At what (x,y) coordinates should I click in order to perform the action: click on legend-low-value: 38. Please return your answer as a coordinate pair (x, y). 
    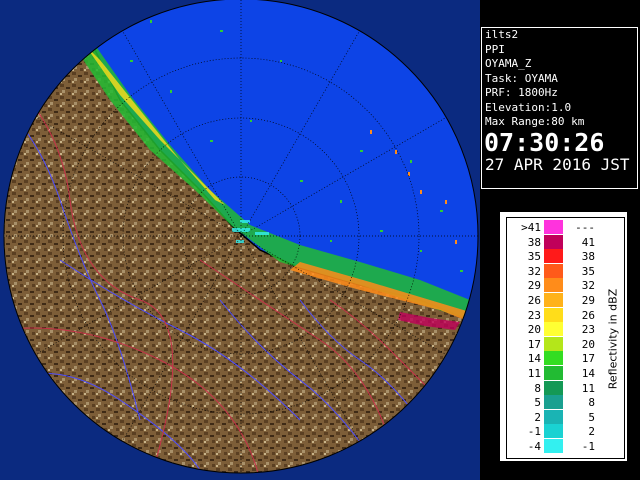
    Looking at the image, I should click on (534, 242).